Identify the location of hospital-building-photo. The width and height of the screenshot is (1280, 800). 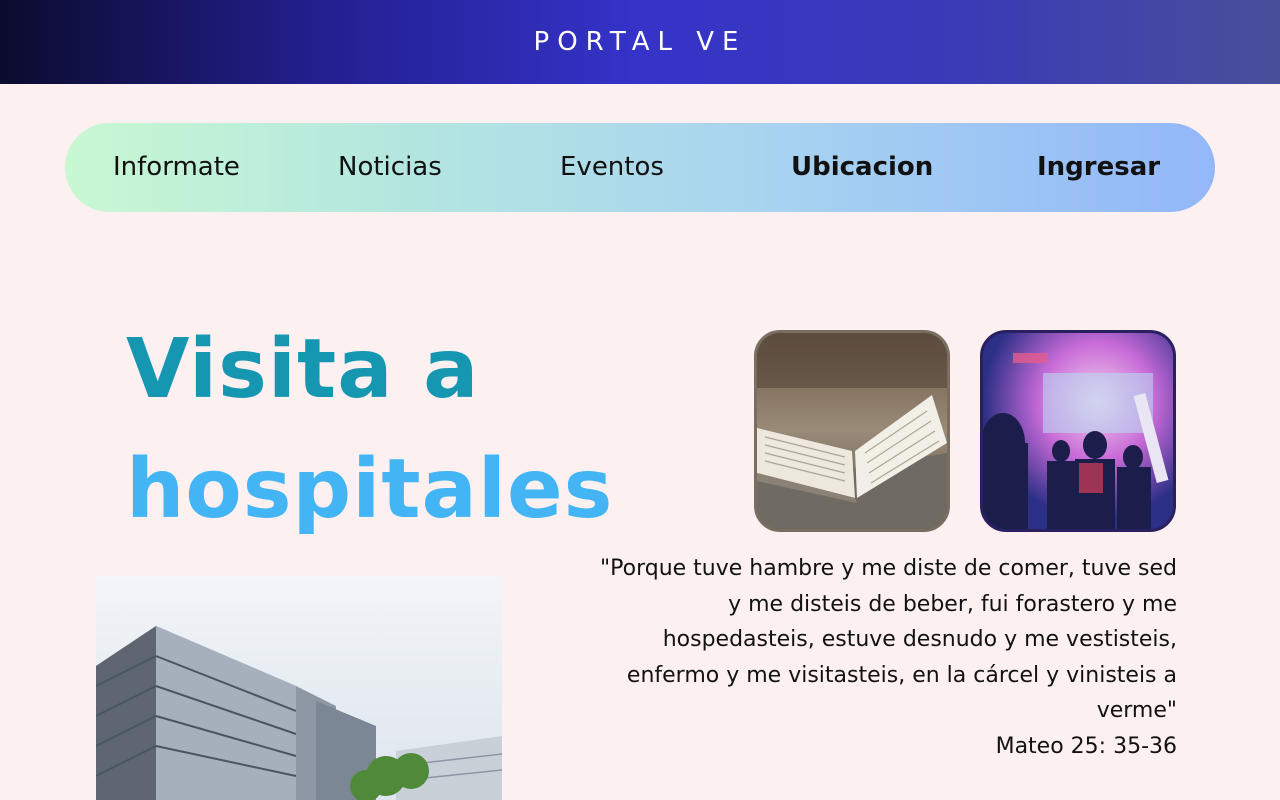
(299, 688).